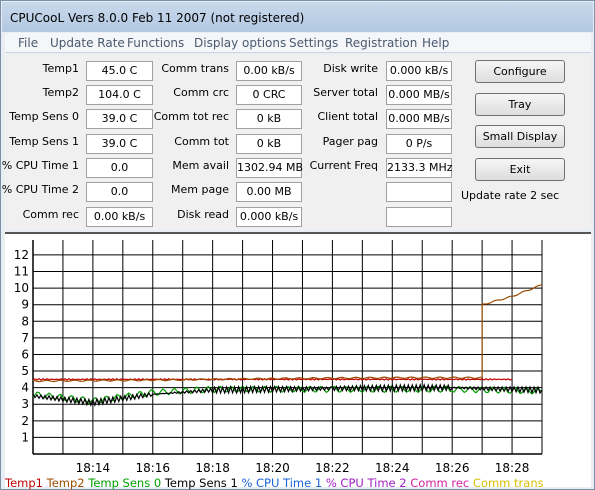 The height and width of the screenshot is (490, 595). I want to click on y-tick-label: 5, so click(25, 371).